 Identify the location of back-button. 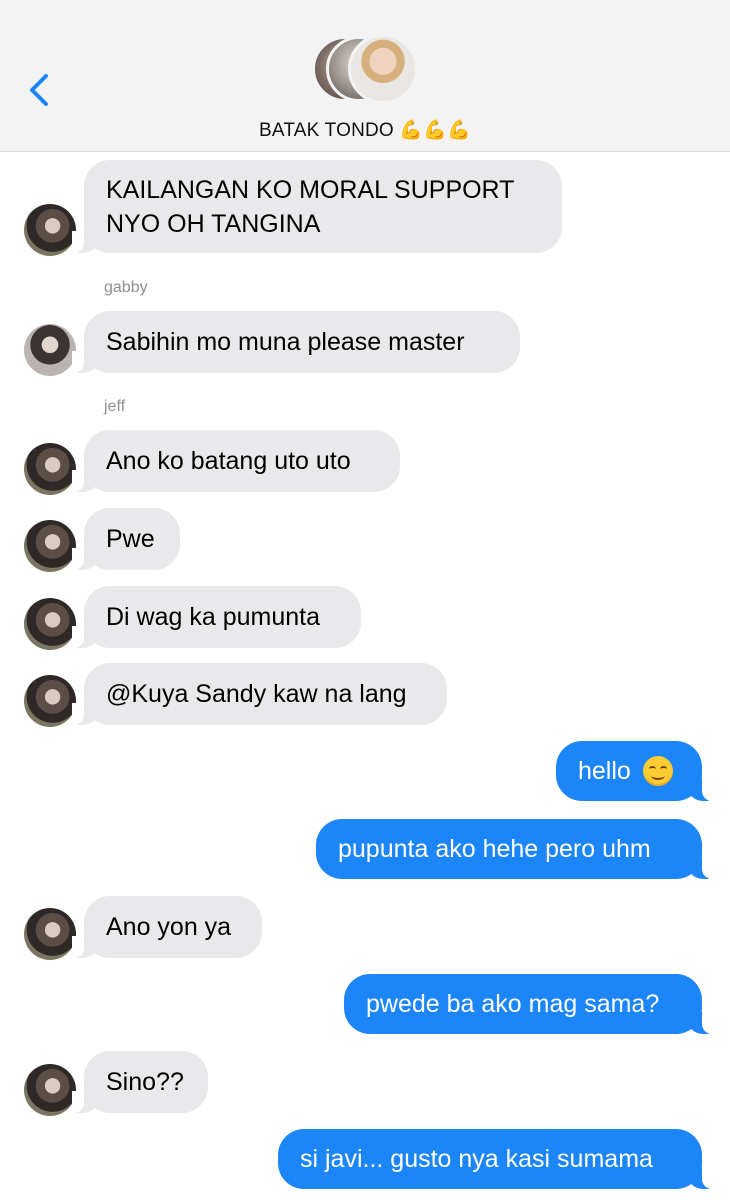
(41, 90).